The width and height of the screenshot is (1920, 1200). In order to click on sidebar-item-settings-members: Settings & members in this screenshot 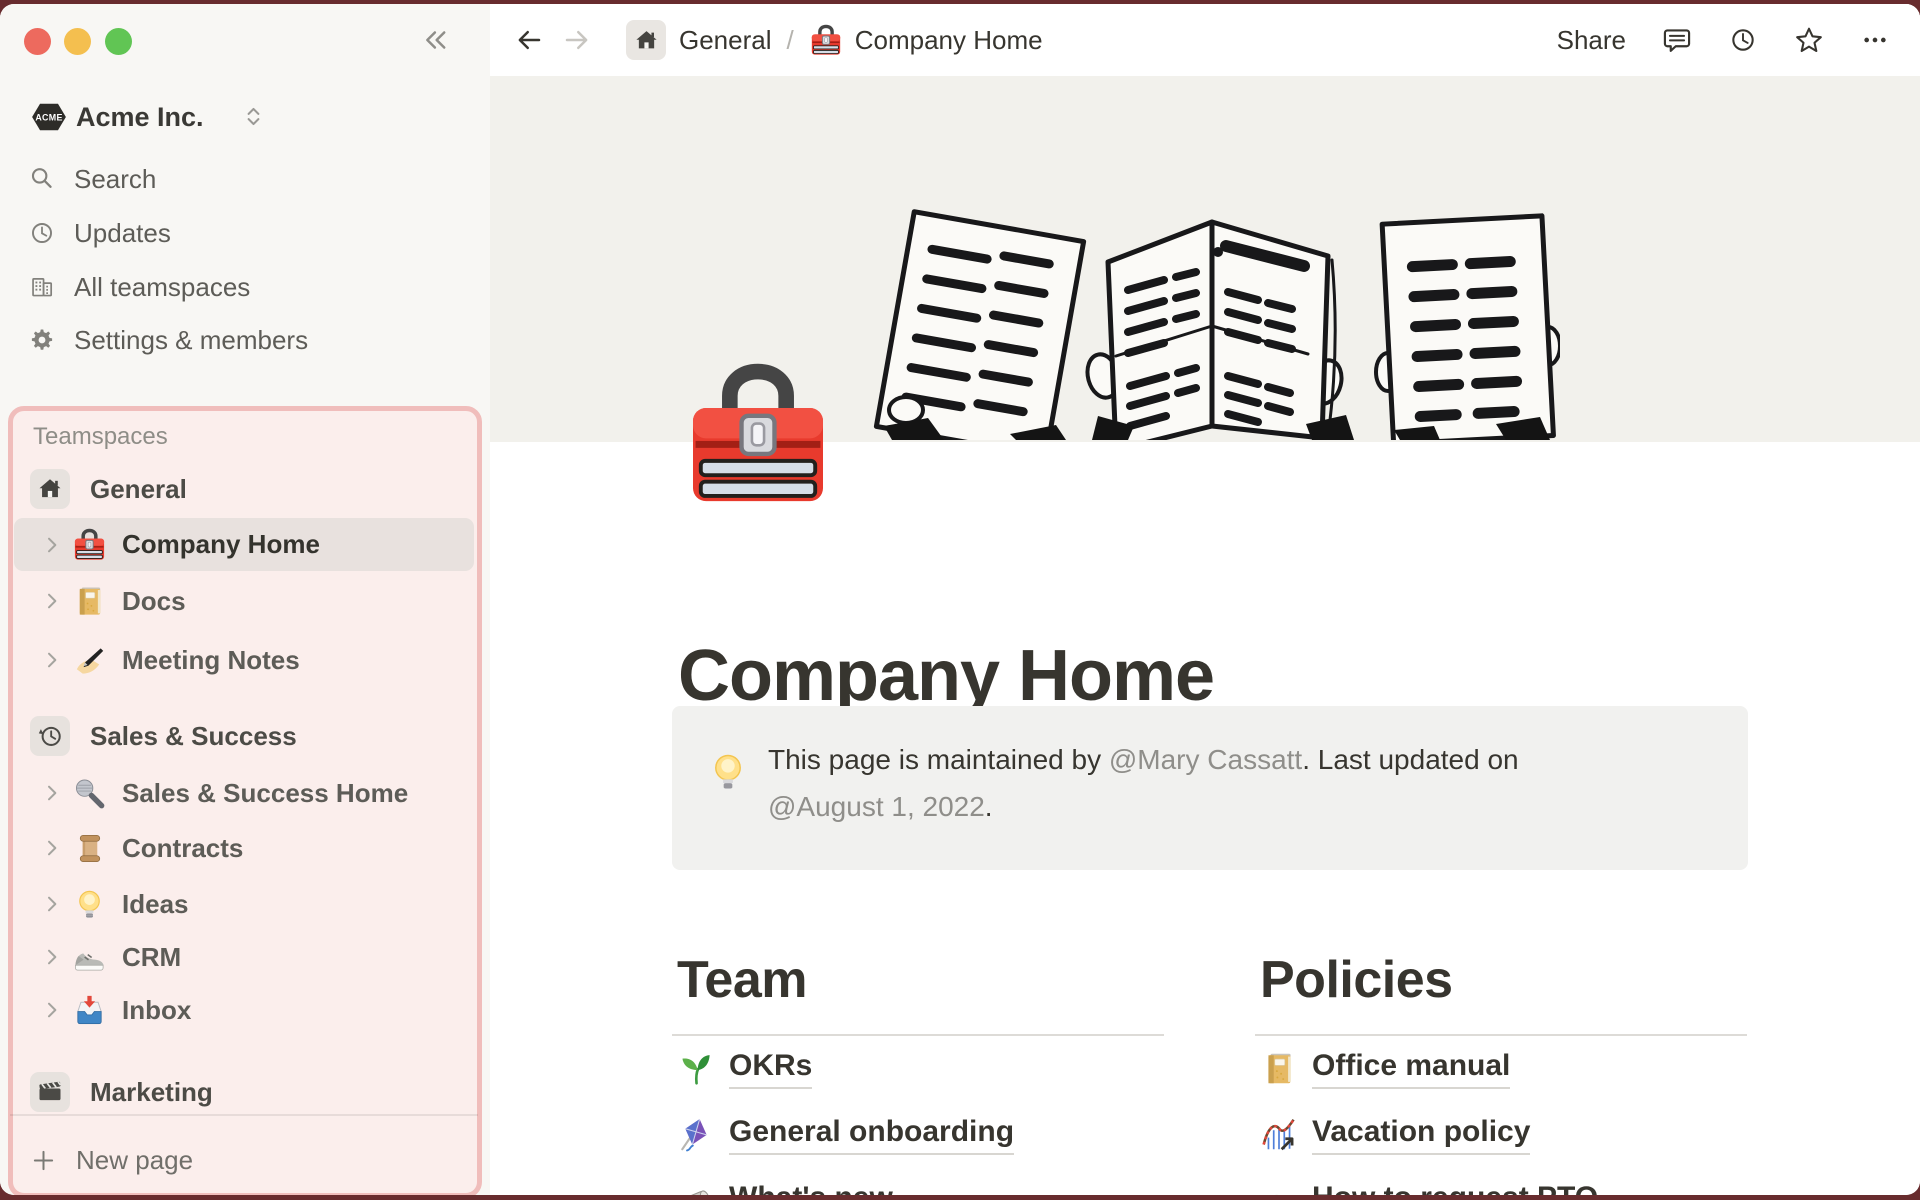, I will do `click(245, 340)`.